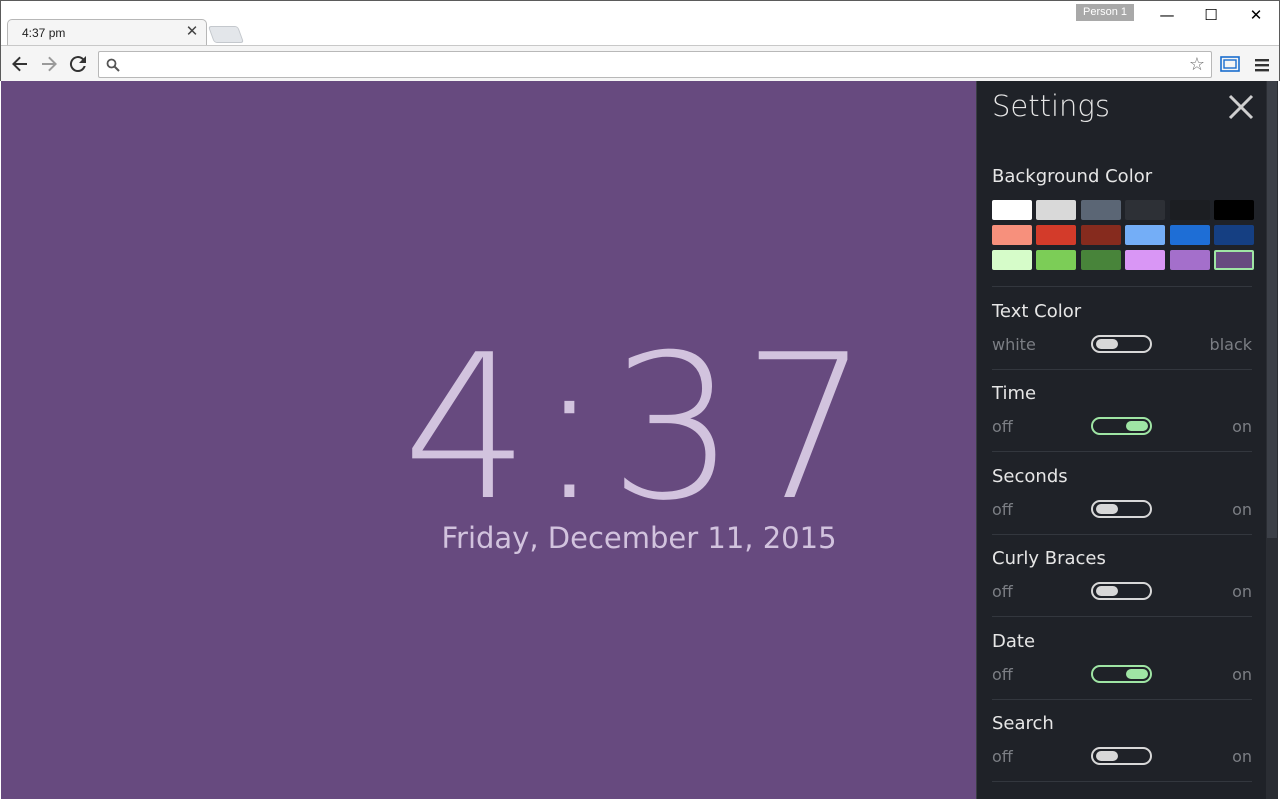 Image resolution: width=1280 pixels, height=800 pixels. Describe the element at coordinates (1014, 393) in the screenshot. I see `time-label: Time` at that location.